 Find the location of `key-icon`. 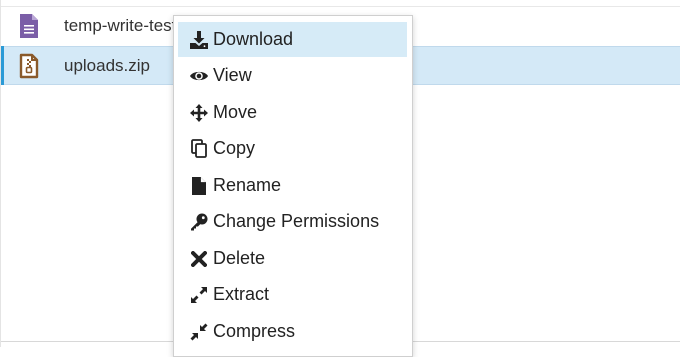

key-icon is located at coordinates (199, 222).